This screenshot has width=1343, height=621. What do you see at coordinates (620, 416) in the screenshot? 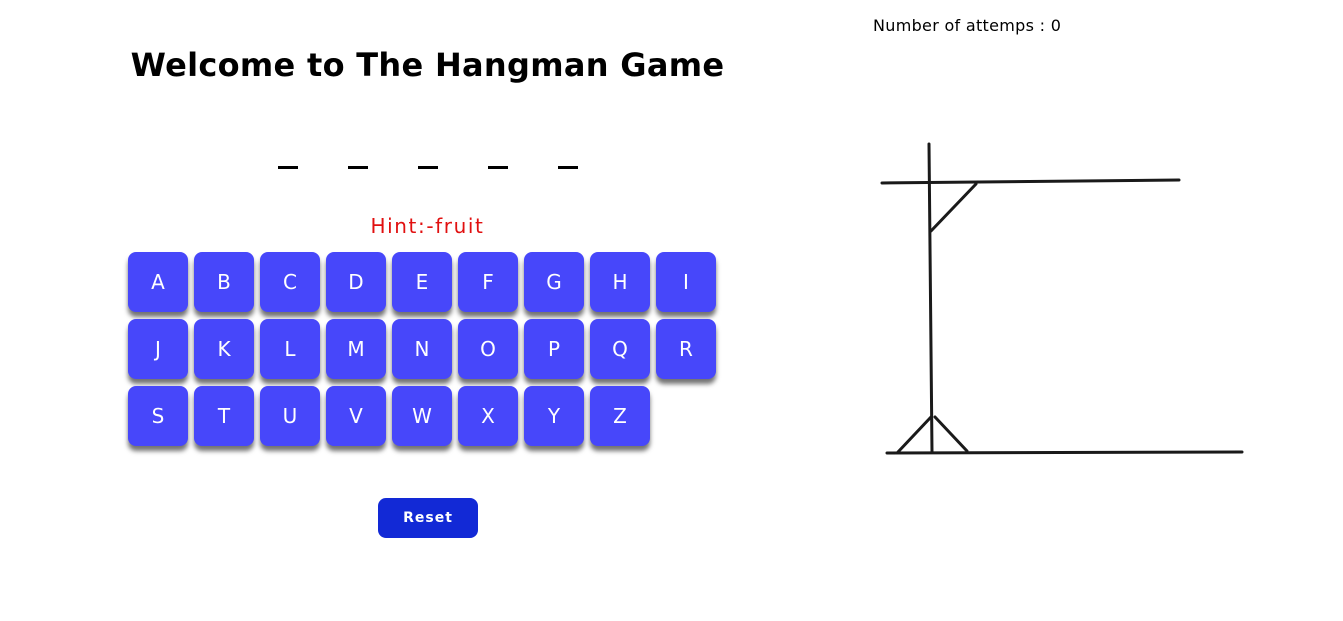
I see `key-z: Z` at bounding box center [620, 416].